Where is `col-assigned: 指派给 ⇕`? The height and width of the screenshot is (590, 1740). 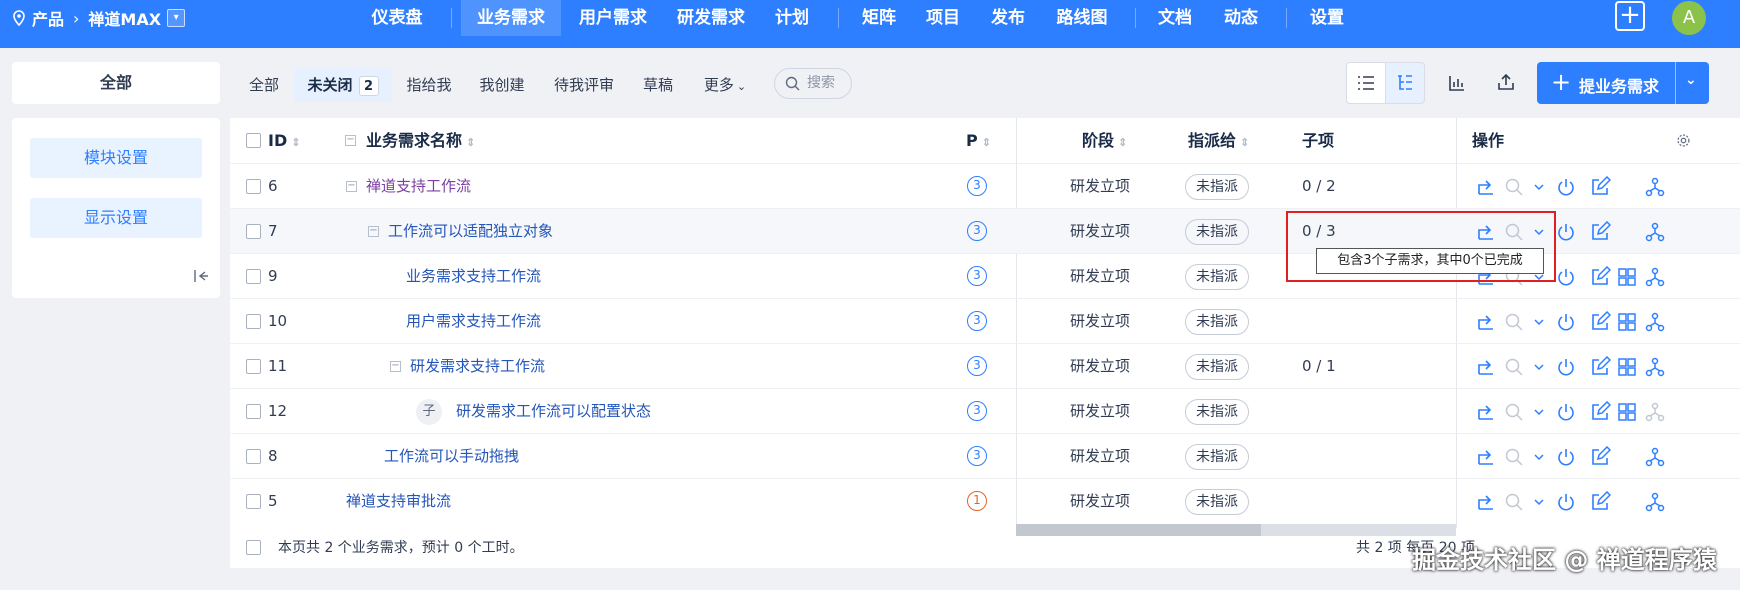 col-assigned: 指派给 ⇕ is located at coordinates (1218, 140).